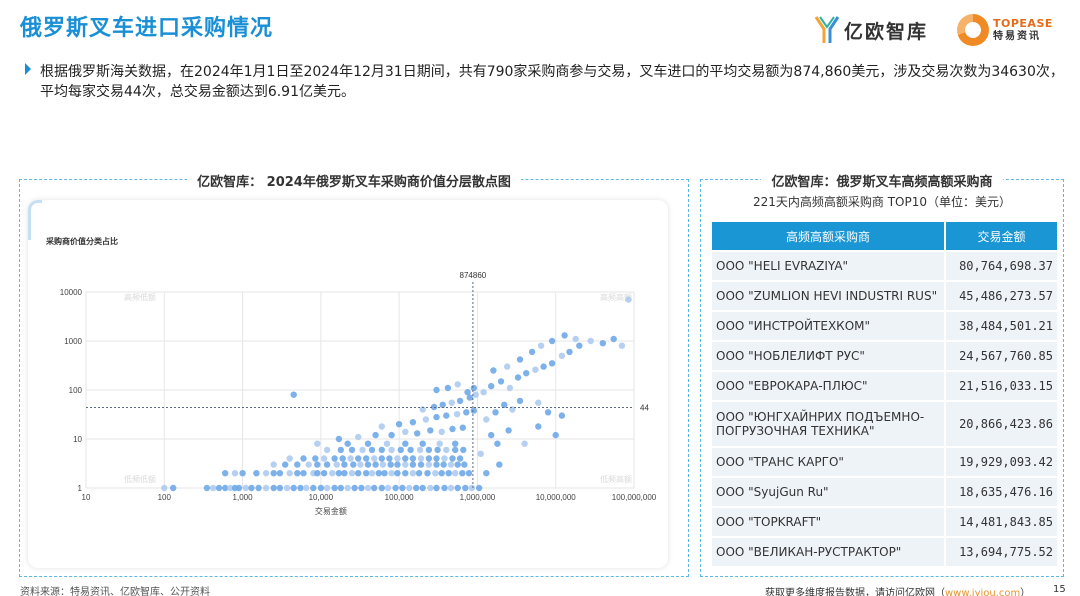  I want to click on buyer-amount: 80,764,698.37, so click(1001, 266).